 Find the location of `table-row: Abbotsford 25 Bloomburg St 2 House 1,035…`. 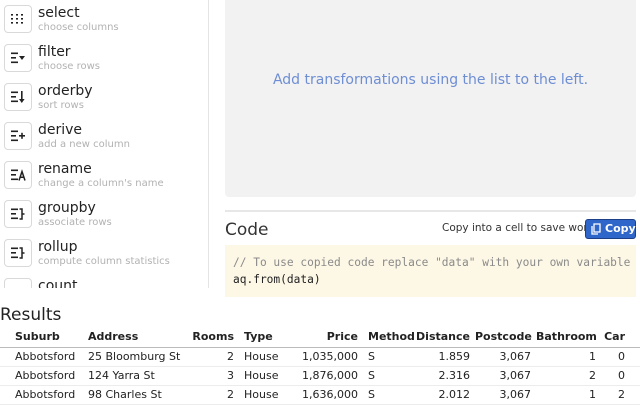

table-row: Abbotsford 25 Bloomburg St 2 House 1,035… is located at coordinates (320, 357).